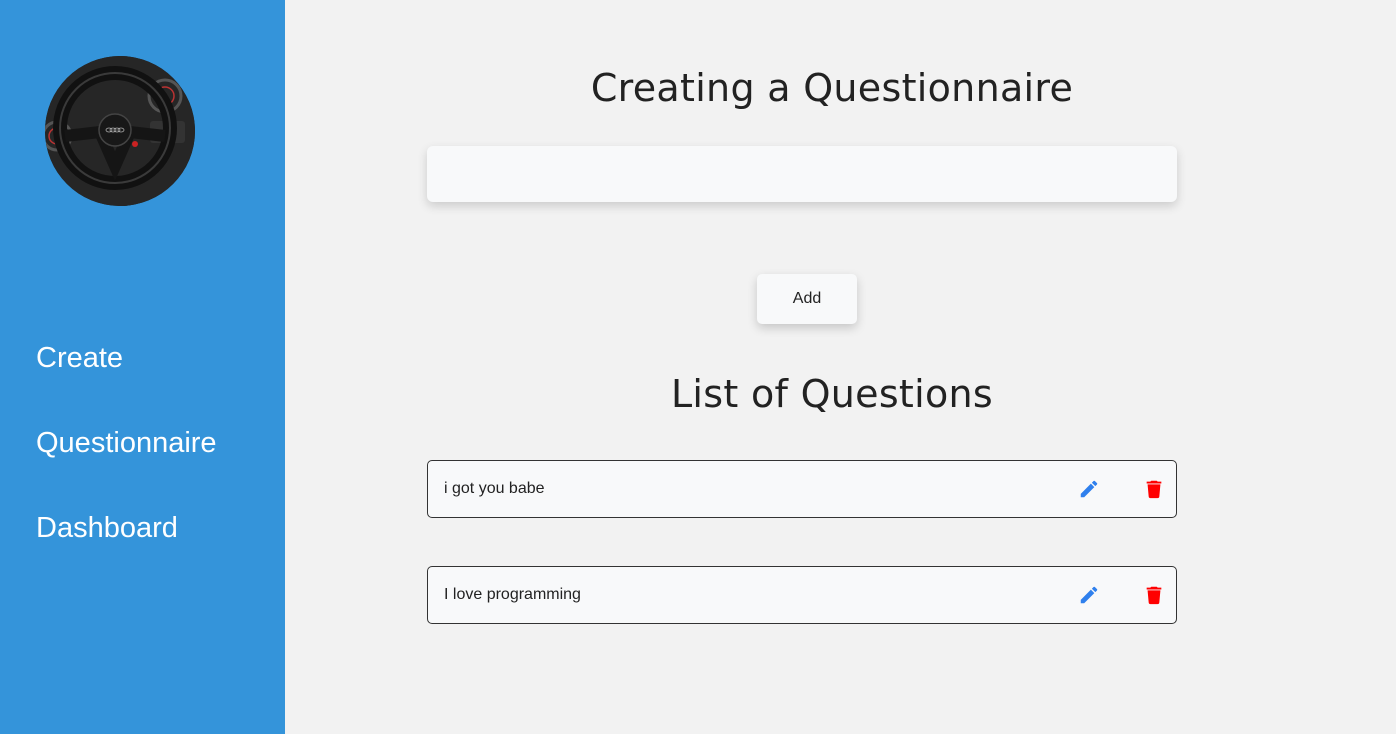 This screenshot has width=1396, height=734. I want to click on question-text: I love programming, so click(512, 594).